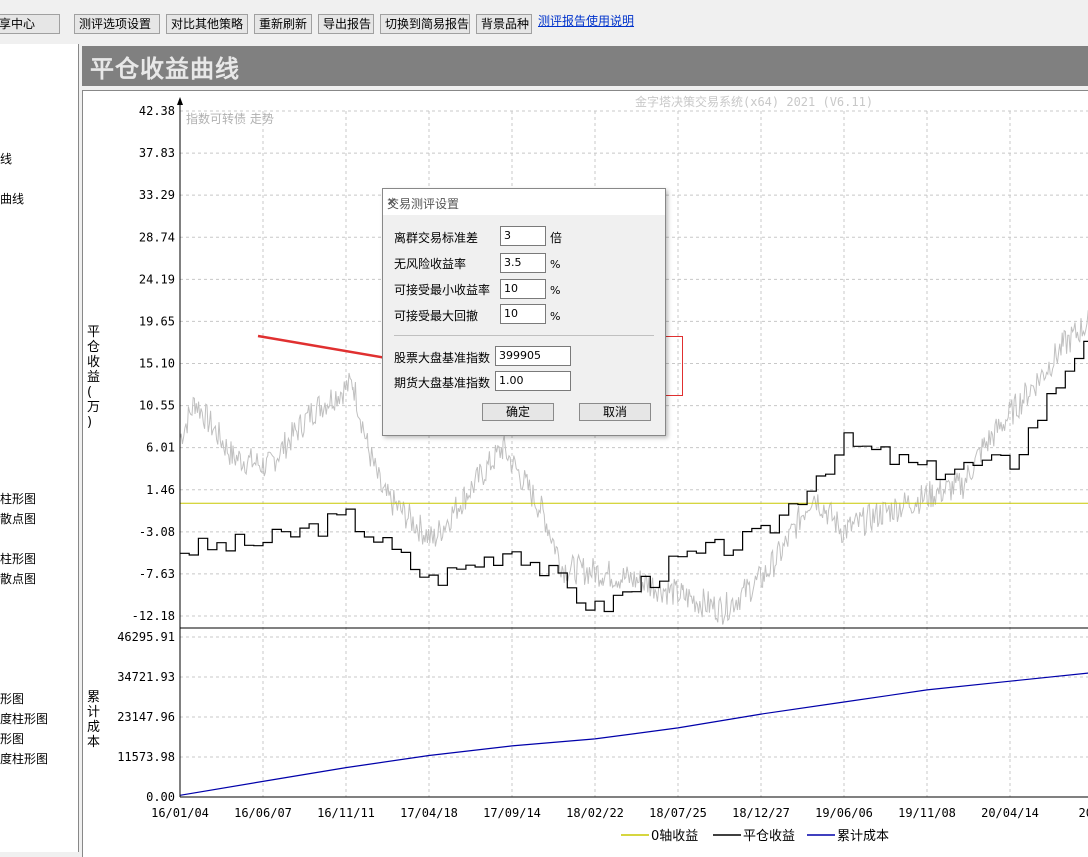 The height and width of the screenshot is (857, 1088). What do you see at coordinates (754, 101) in the screenshot?
I see `watermark-text: 金字塔决策交易系统(x64) 2021 (V6.11)` at bounding box center [754, 101].